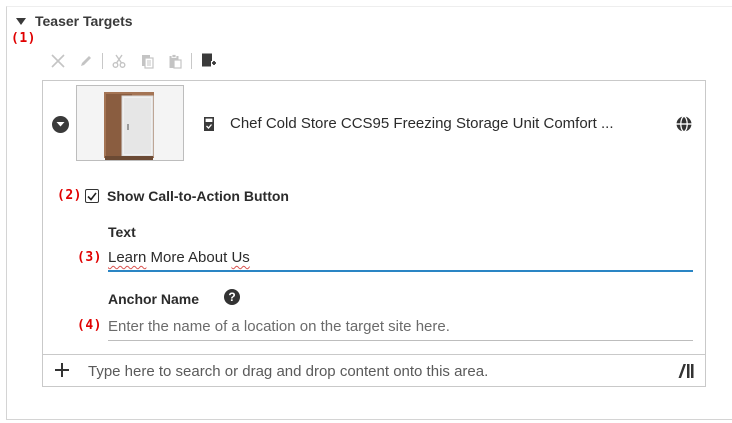 This screenshot has width=732, height=423. Describe the element at coordinates (198, 196) in the screenshot. I see `show-cta-label: Show Call-to-Action Button` at that location.